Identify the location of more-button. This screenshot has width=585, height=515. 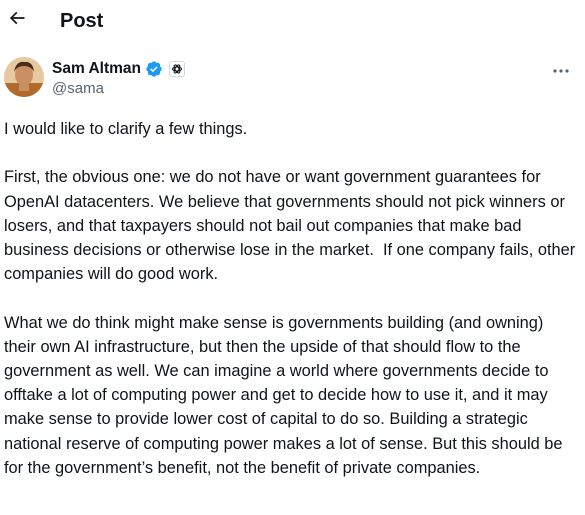
(561, 70).